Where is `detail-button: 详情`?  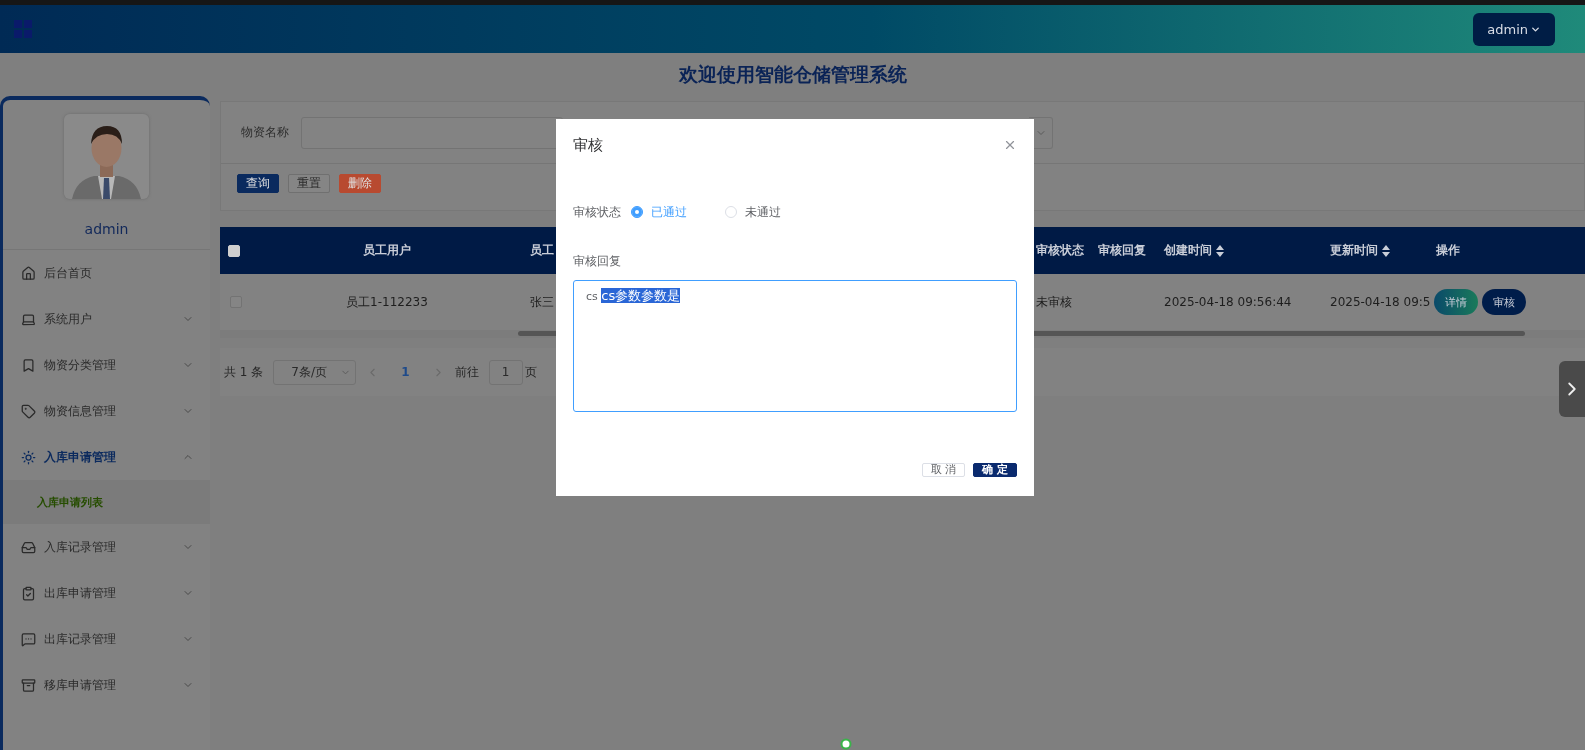
detail-button: 详情 is located at coordinates (1456, 302).